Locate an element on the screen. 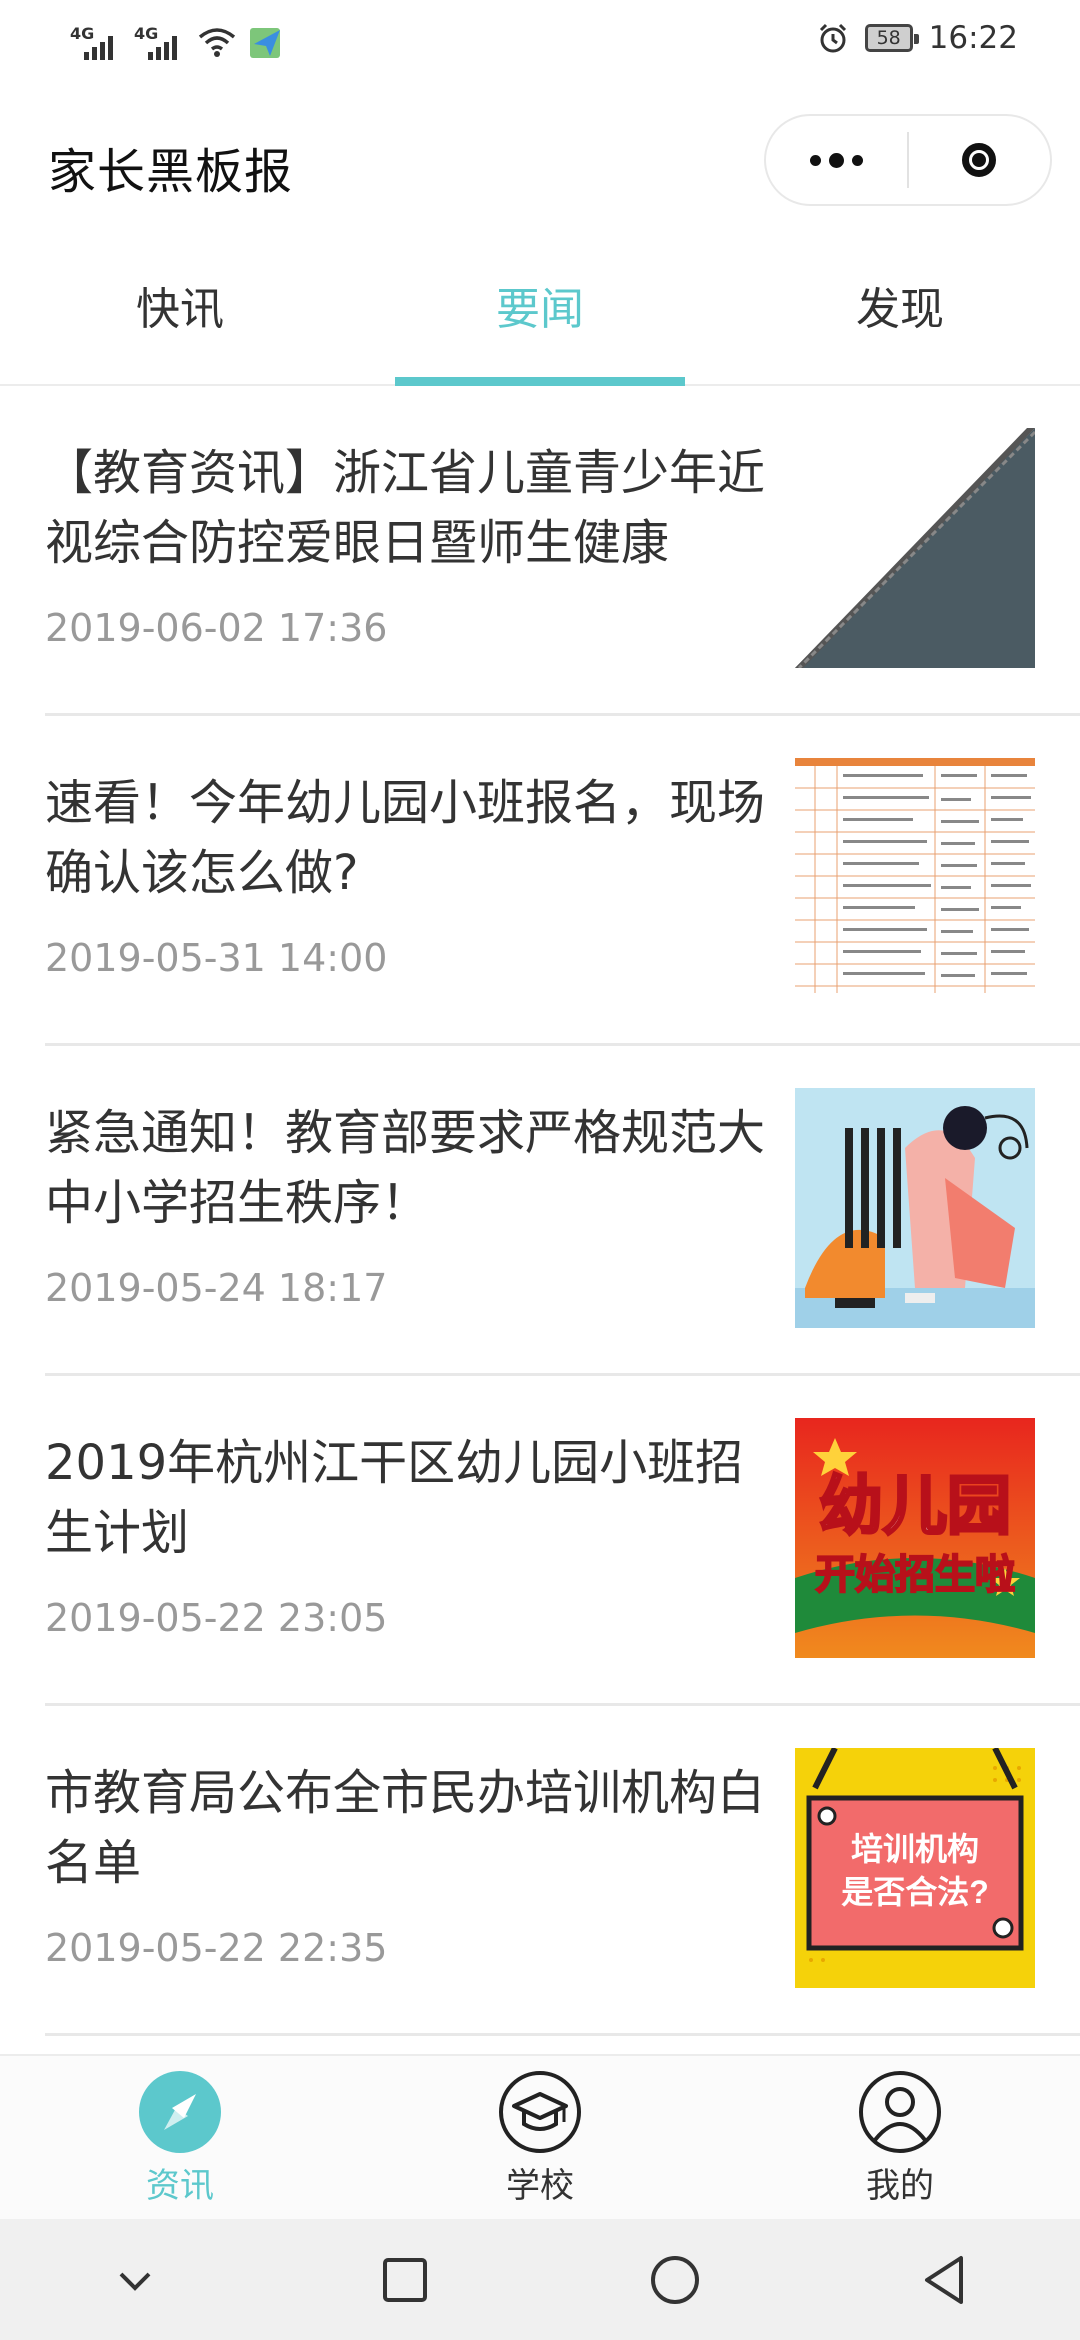  tabbar-item-school: 学校 is located at coordinates (540, 2137).